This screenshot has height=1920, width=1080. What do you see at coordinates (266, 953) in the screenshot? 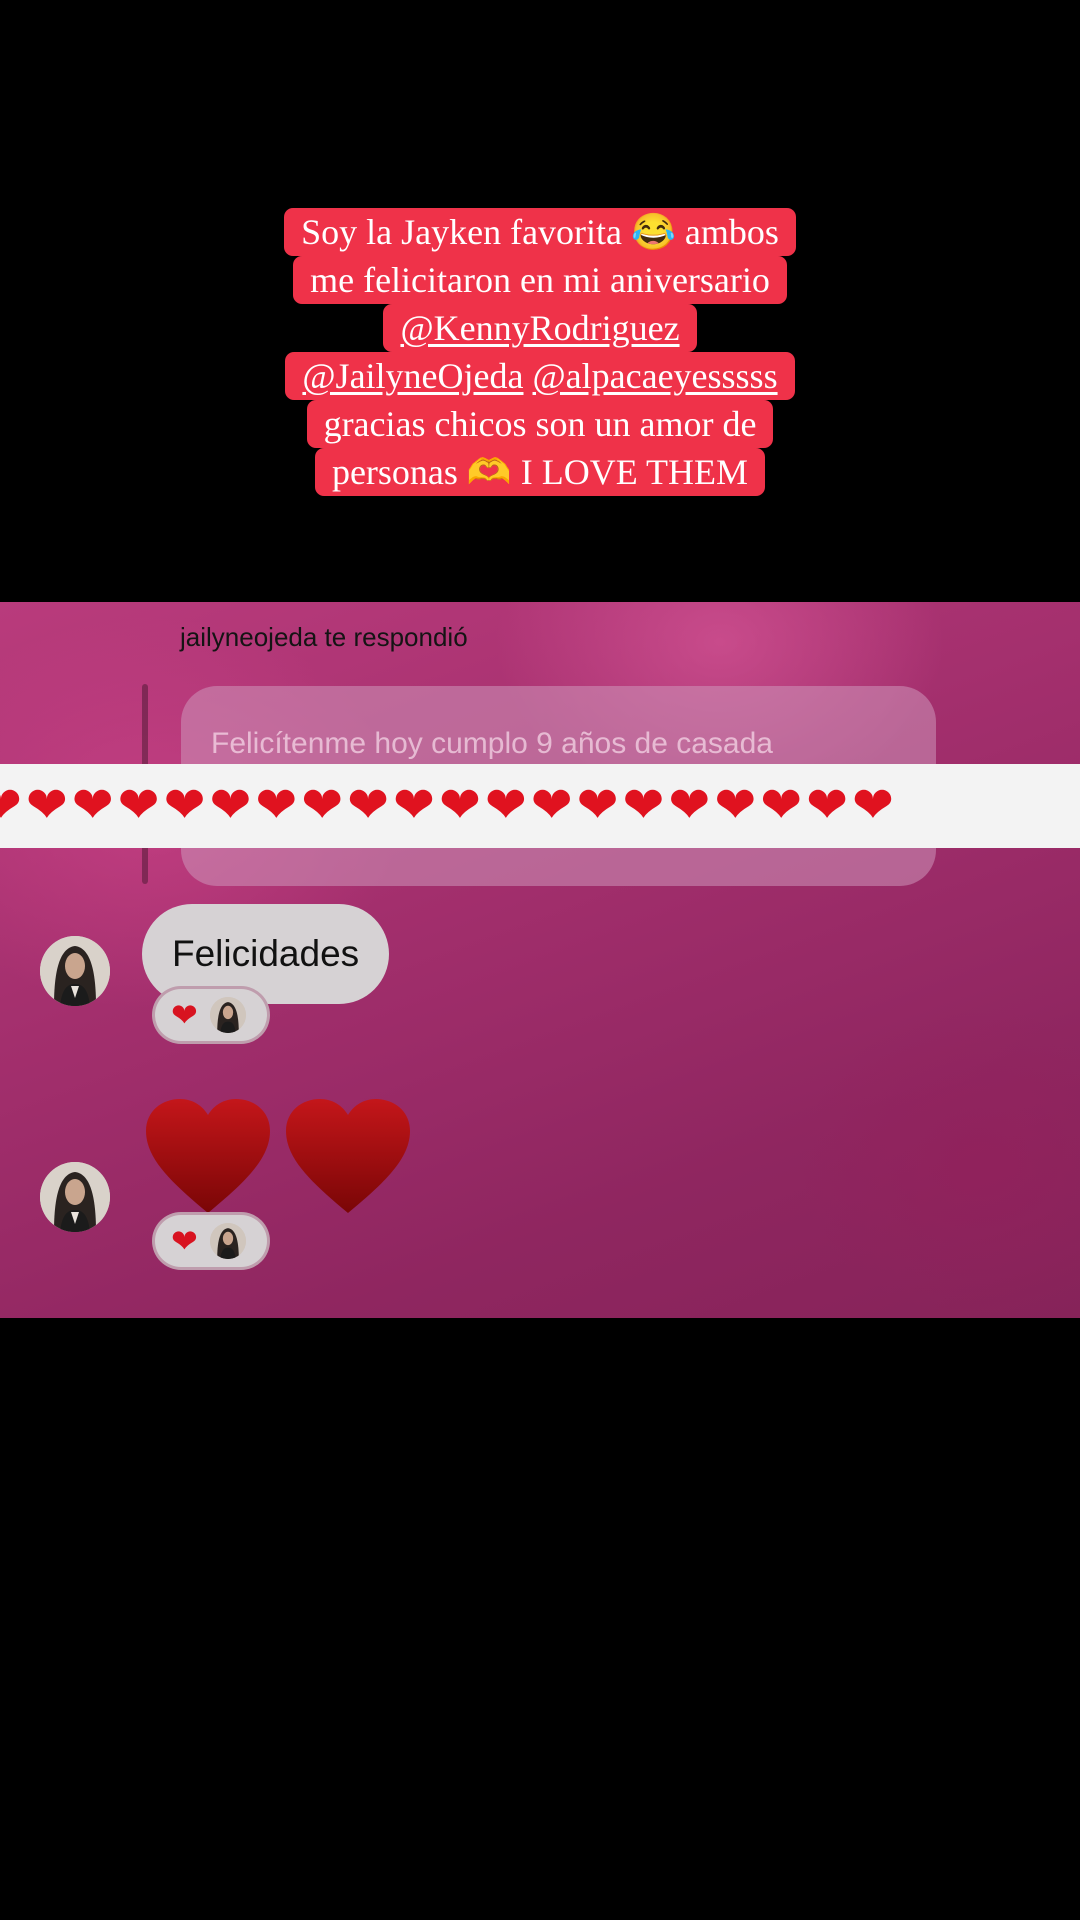
I see `message-text: Felicidades` at bounding box center [266, 953].